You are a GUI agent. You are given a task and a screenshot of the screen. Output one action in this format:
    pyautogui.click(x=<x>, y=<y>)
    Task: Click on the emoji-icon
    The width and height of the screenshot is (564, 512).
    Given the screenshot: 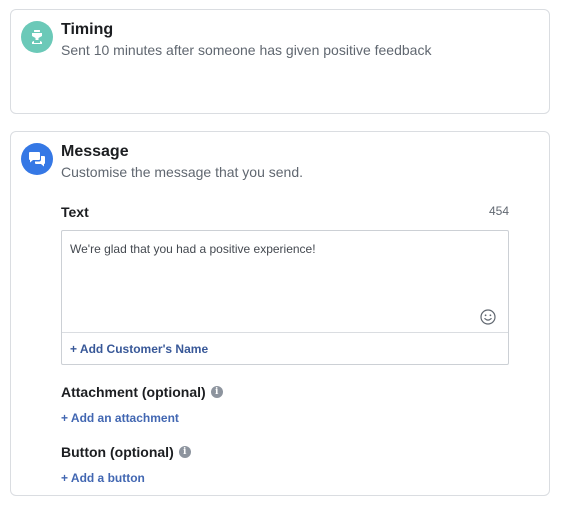 What is the action you would take?
    pyautogui.click(x=488, y=317)
    